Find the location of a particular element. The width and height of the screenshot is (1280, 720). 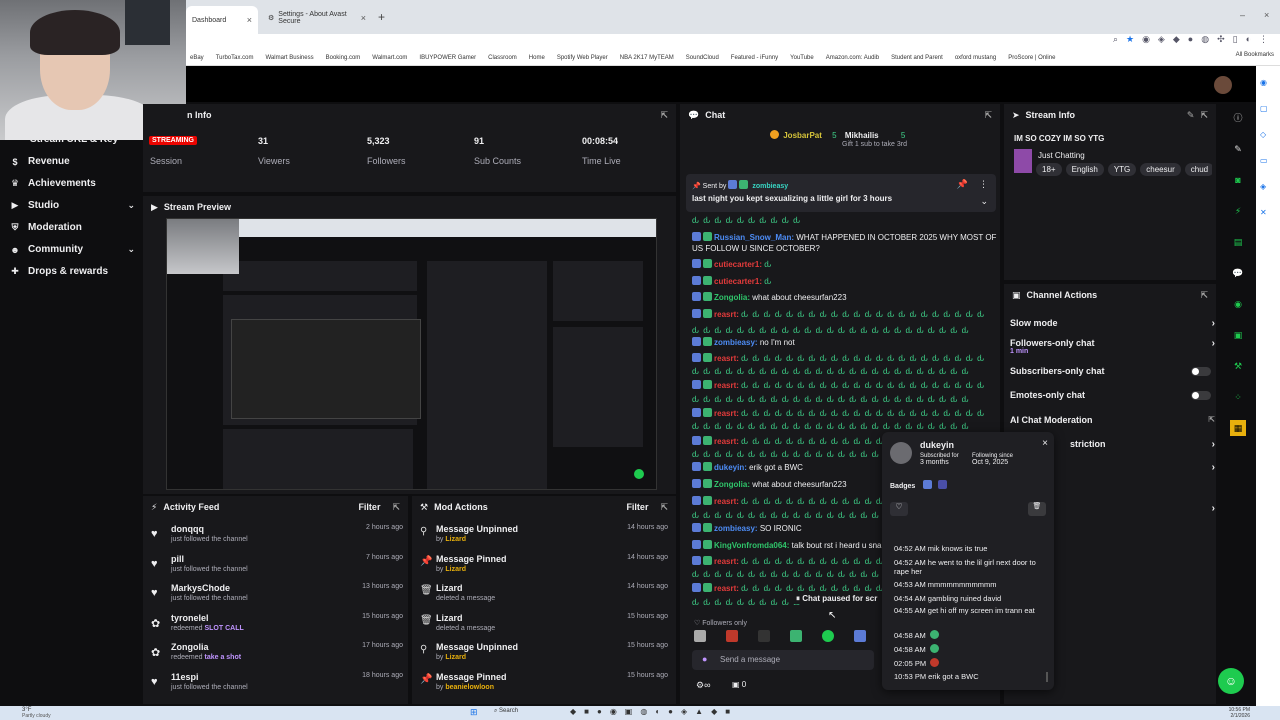

bookmark-link: YouTube is located at coordinates (802, 58).